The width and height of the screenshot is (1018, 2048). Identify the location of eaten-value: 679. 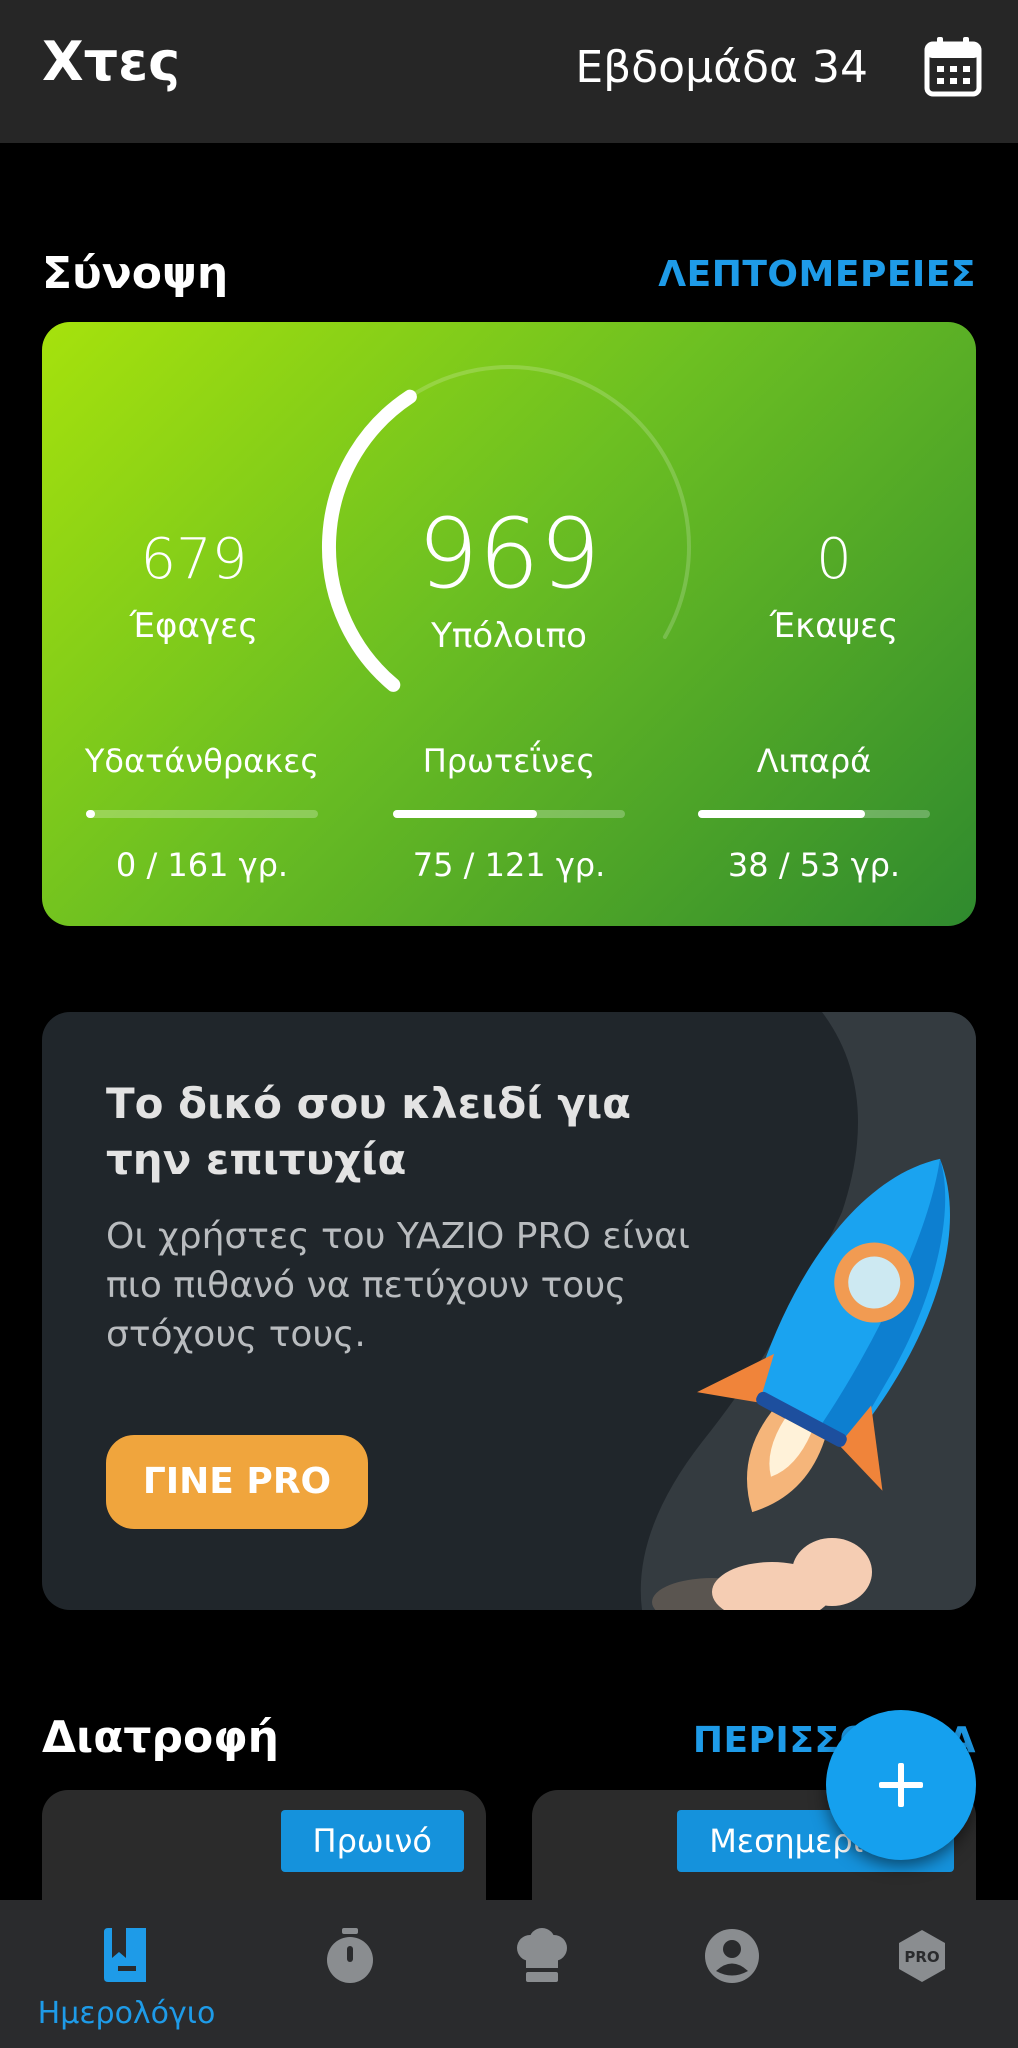
(194, 559).